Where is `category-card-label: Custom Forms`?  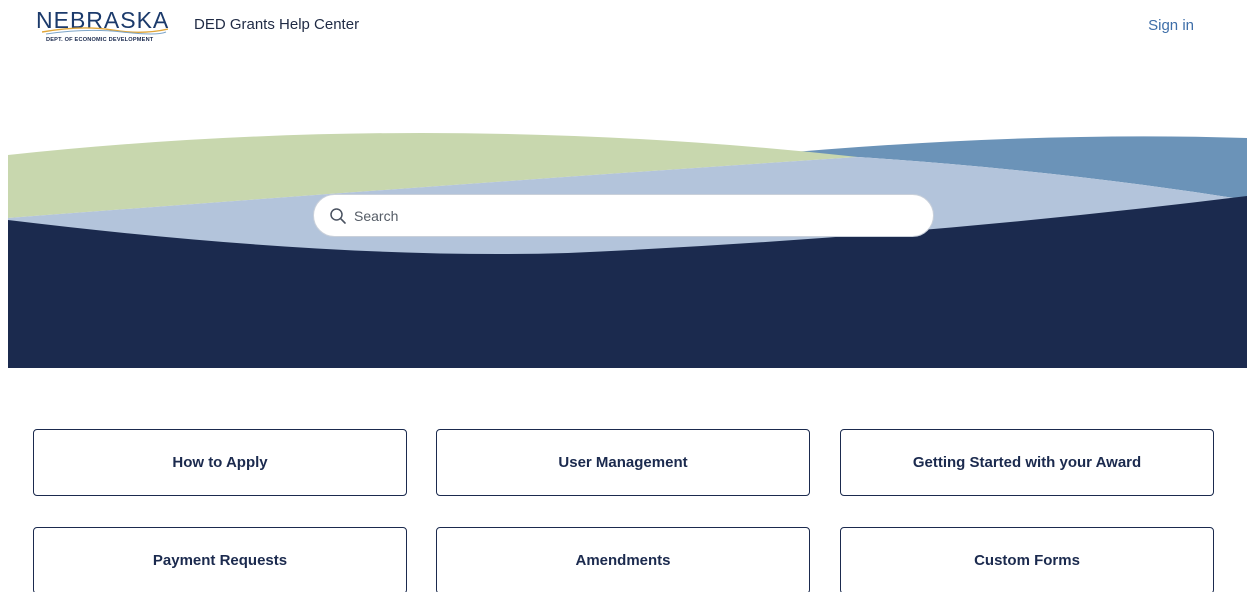
category-card-label: Custom Forms is located at coordinates (1027, 560).